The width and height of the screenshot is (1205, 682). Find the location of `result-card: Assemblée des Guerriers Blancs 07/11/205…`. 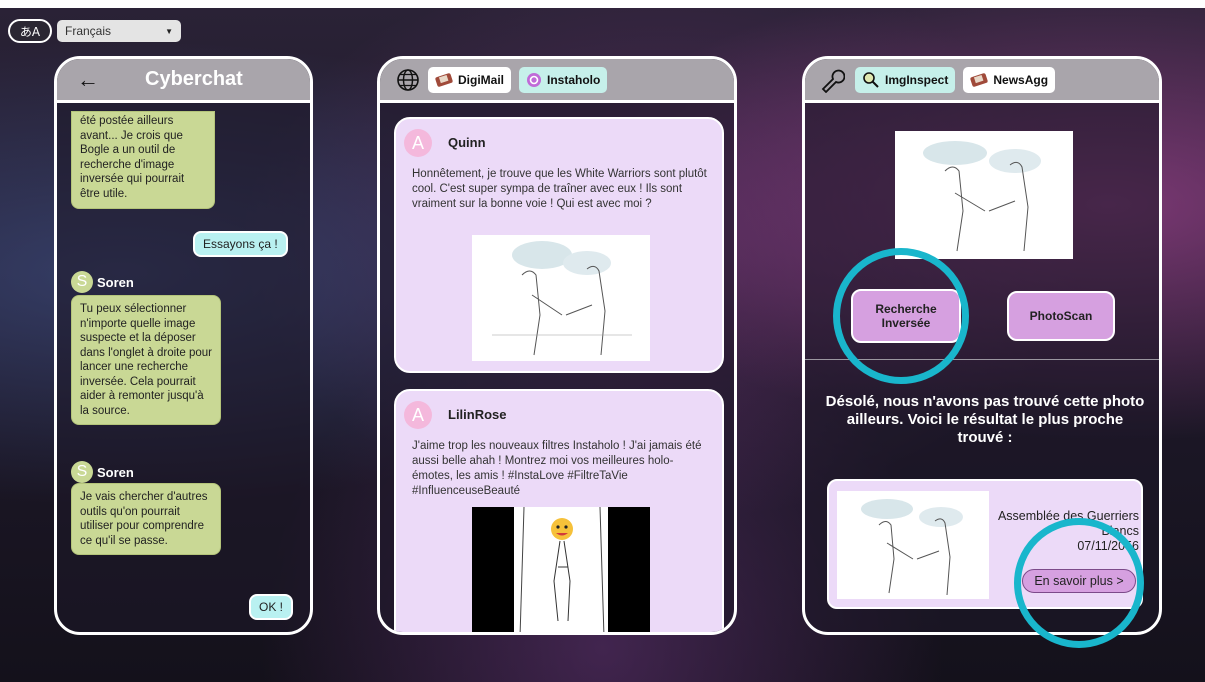

result-card: Assemblée des Guerriers Blancs 07/11/205… is located at coordinates (985, 544).